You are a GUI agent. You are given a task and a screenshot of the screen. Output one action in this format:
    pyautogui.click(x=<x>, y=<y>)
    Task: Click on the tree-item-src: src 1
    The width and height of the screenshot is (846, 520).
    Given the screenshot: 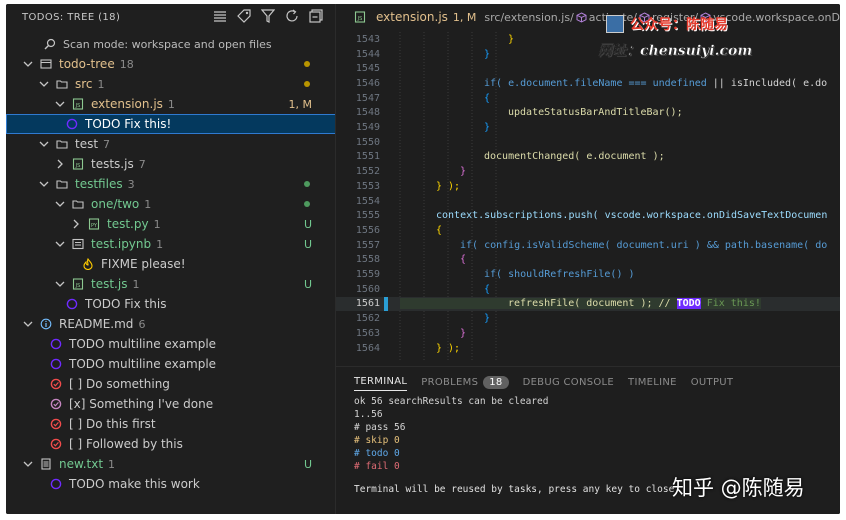 What is the action you would take?
    pyautogui.click(x=170, y=84)
    